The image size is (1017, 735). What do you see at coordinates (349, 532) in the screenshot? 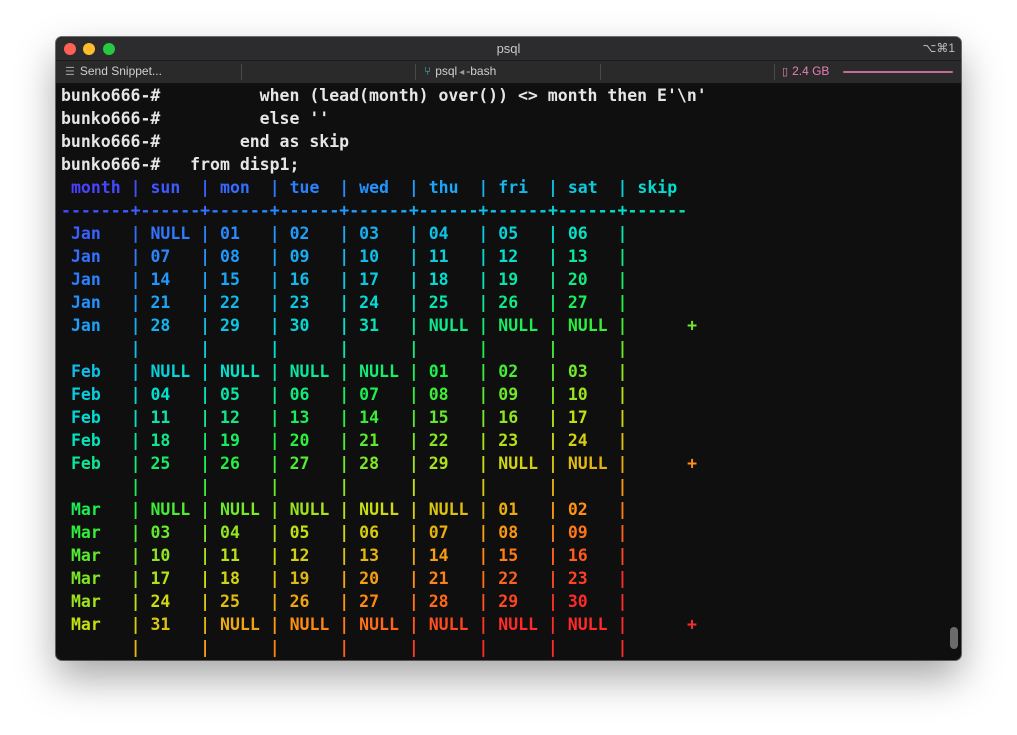
I see `table-row: Mar | 03 | 04 | 05 | 06 | 07 | 08 | 09 |` at bounding box center [349, 532].